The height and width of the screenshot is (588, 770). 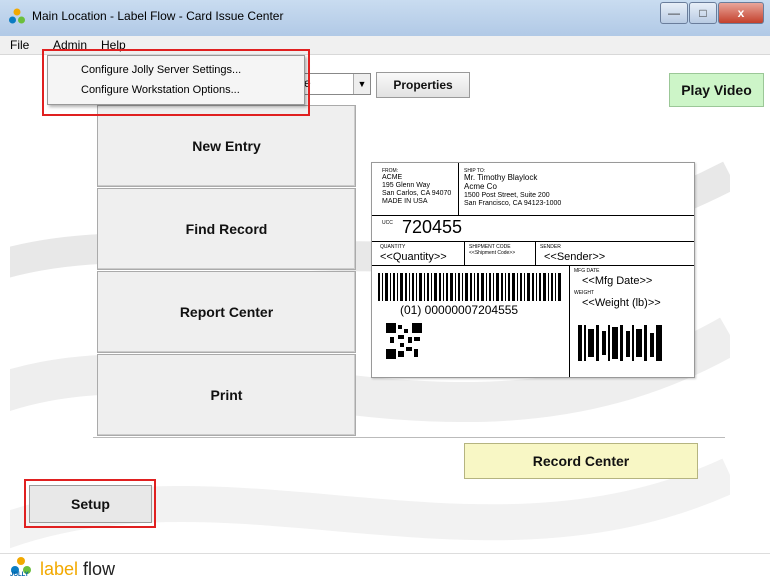 What do you see at coordinates (409, 437) in the screenshot?
I see `separator-line` at bounding box center [409, 437].